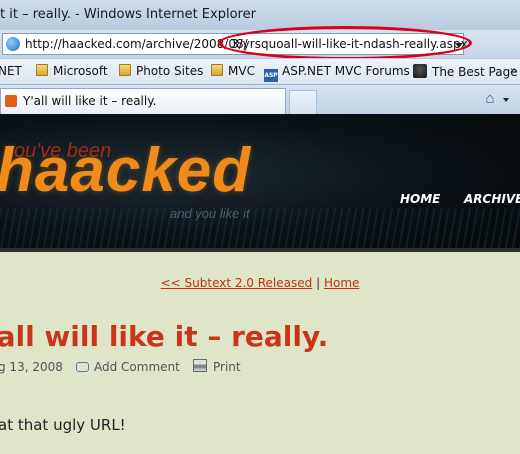 The image size is (520, 454). I want to click on favorite-item-mvc: MVC, so click(233, 71).